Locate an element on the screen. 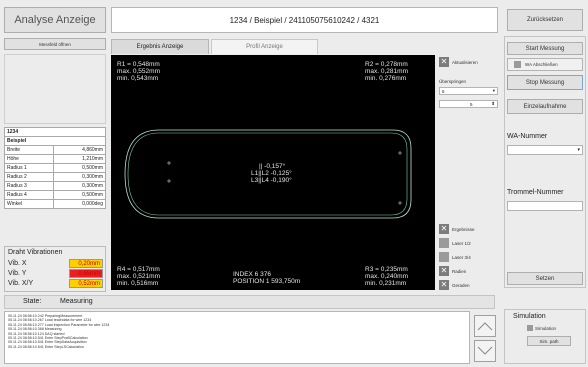 This screenshot has width=588, height=367. tab-profile: Profil Anzeige is located at coordinates (264, 46).